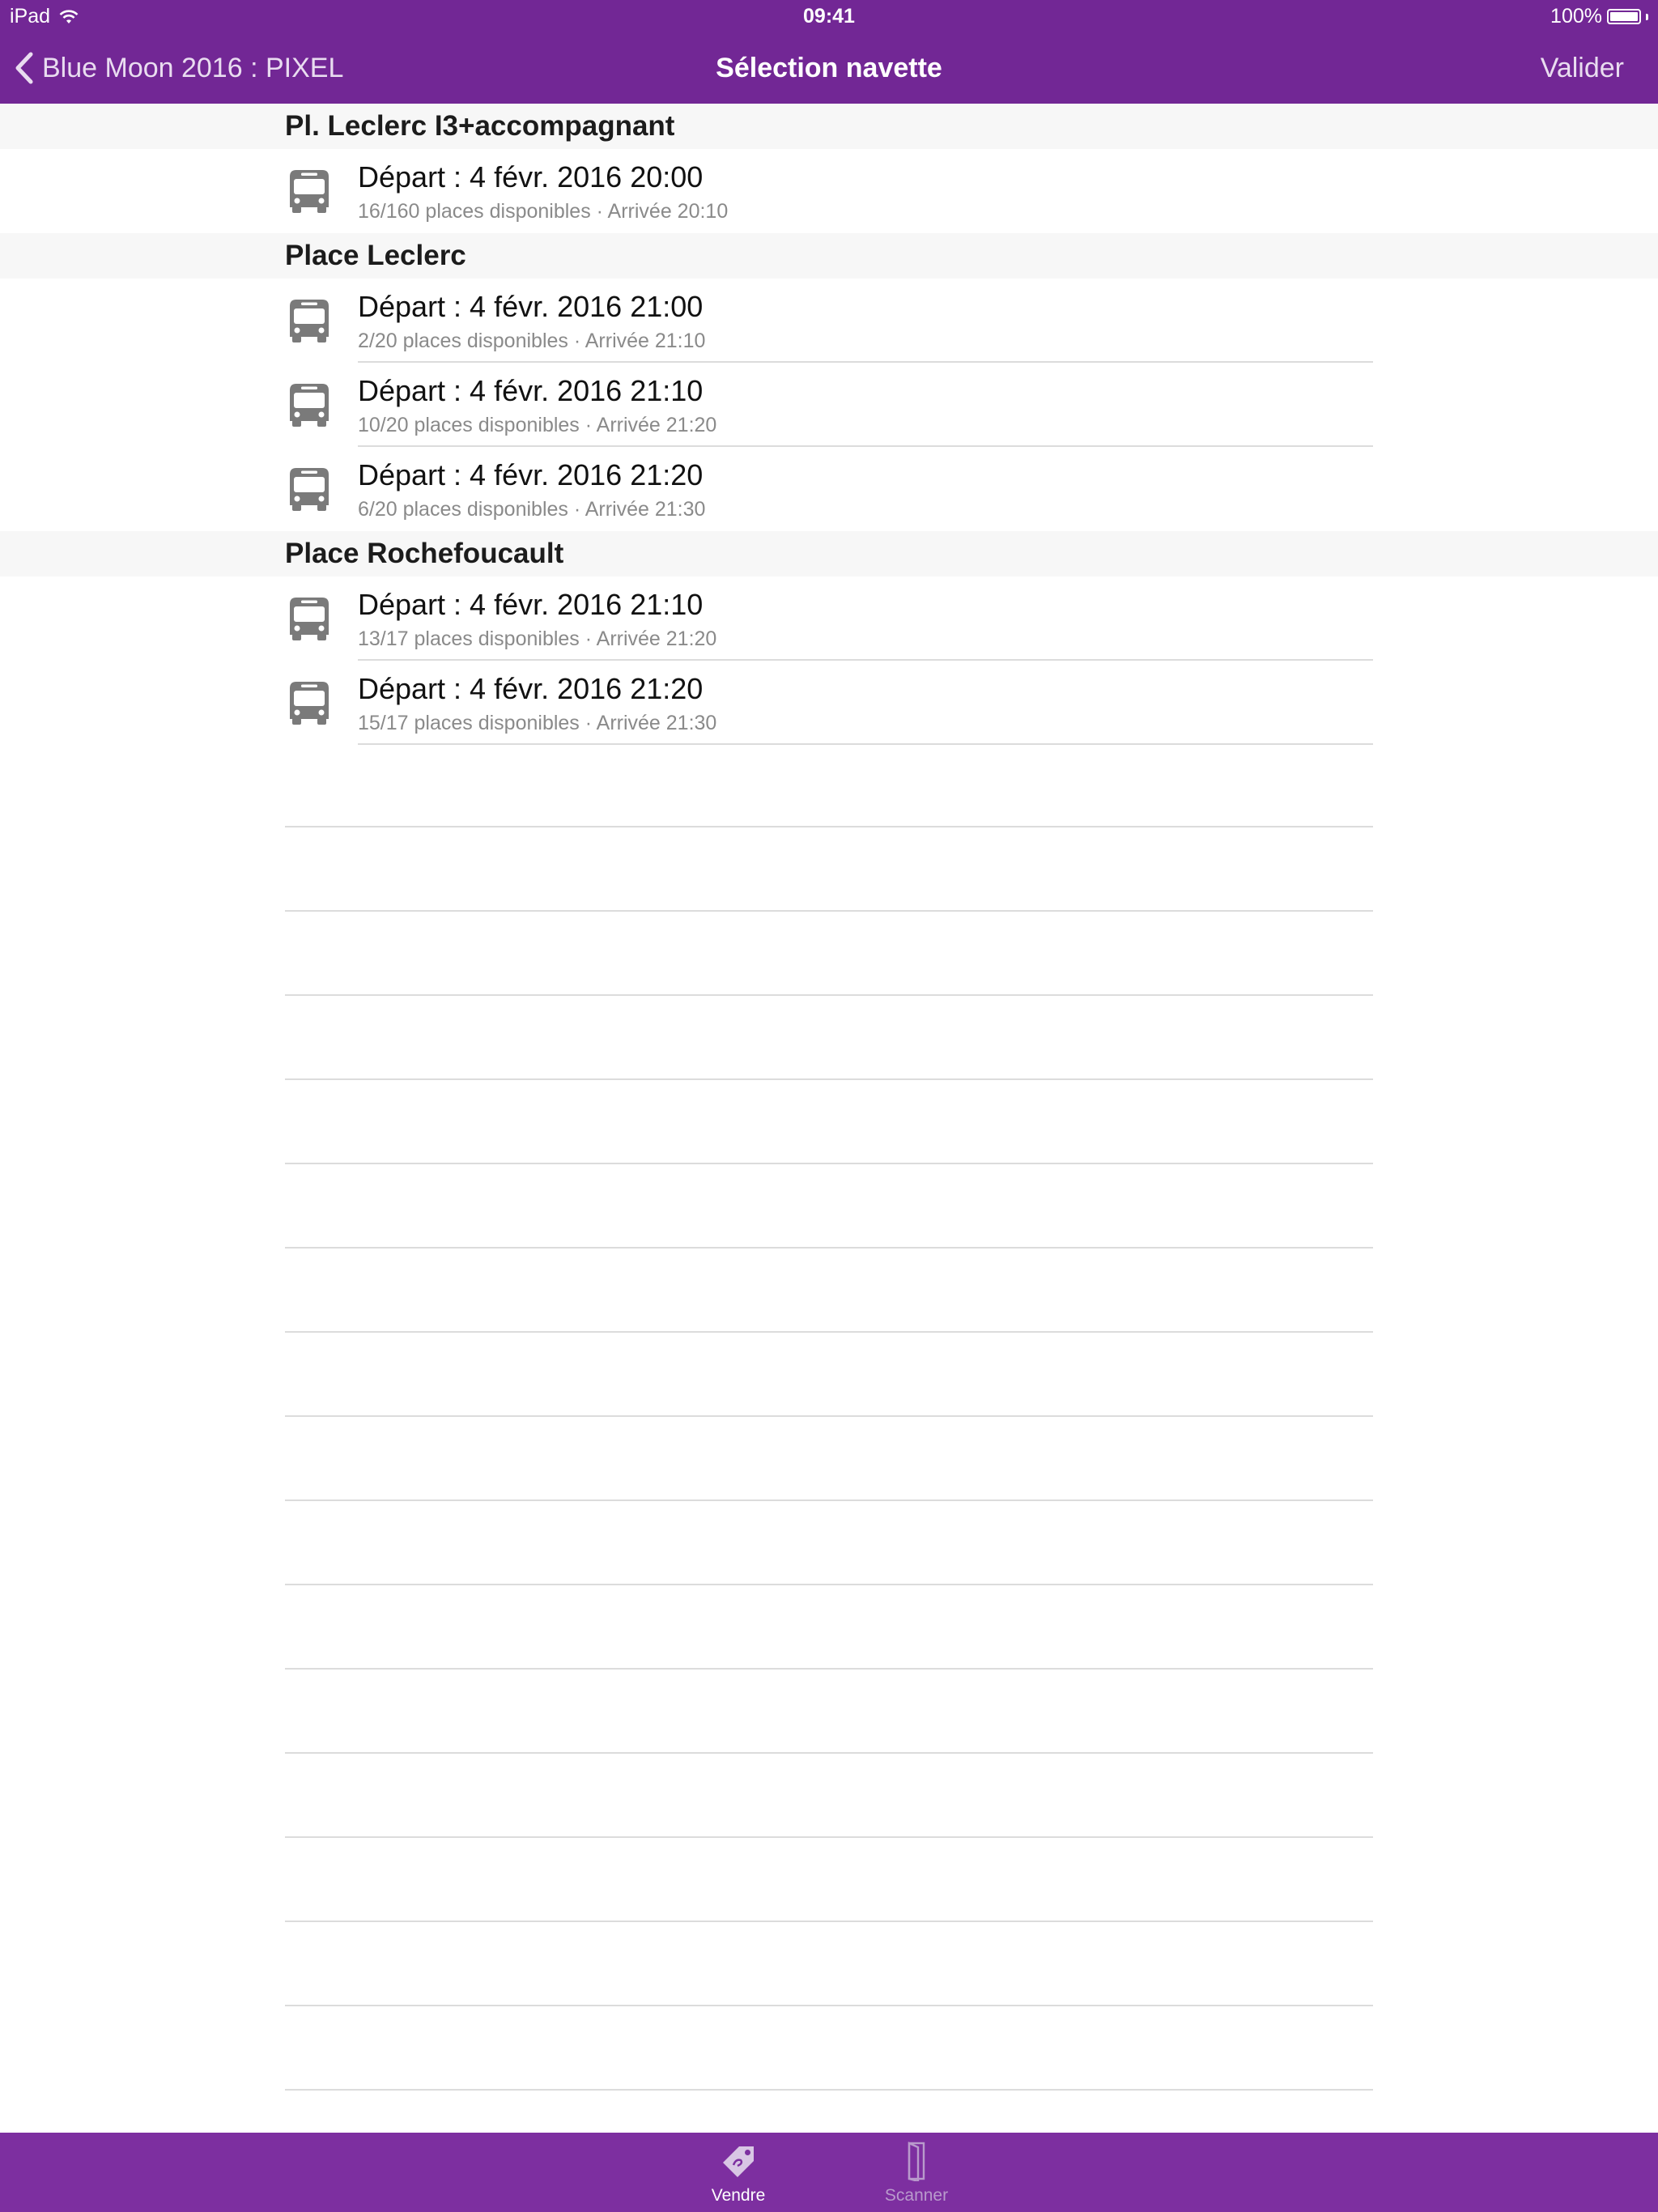  I want to click on tab-vendre: Vendre, so click(738, 2172).